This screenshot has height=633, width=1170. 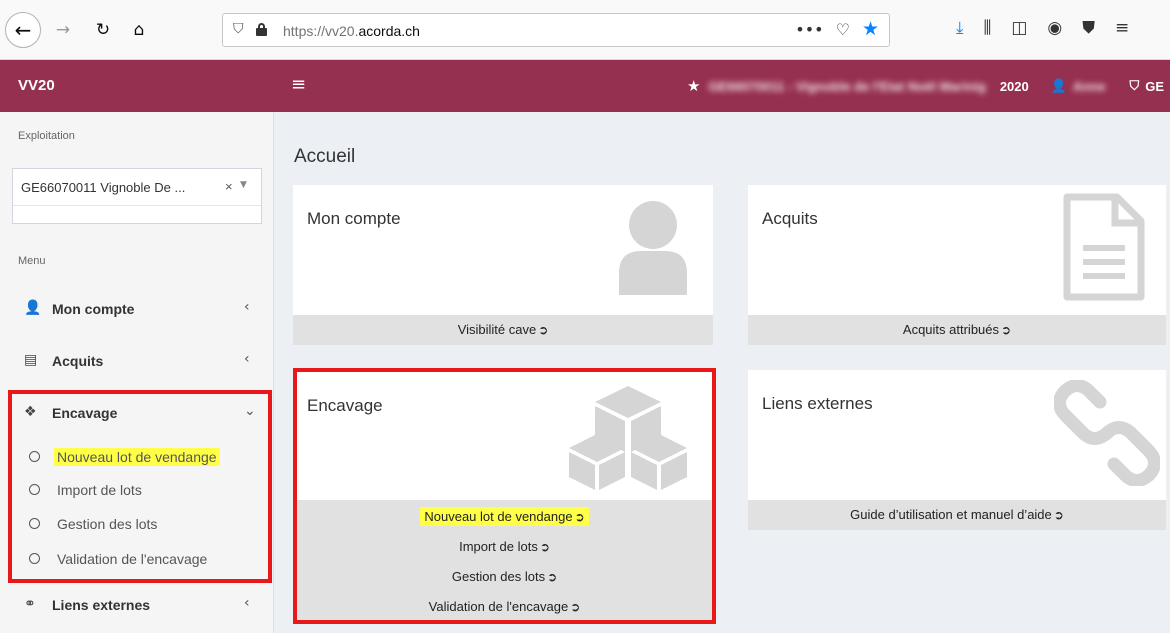 What do you see at coordinates (628, 438) in the screenshot?
I see `cubes-icon` at bounding box center [628, 438].